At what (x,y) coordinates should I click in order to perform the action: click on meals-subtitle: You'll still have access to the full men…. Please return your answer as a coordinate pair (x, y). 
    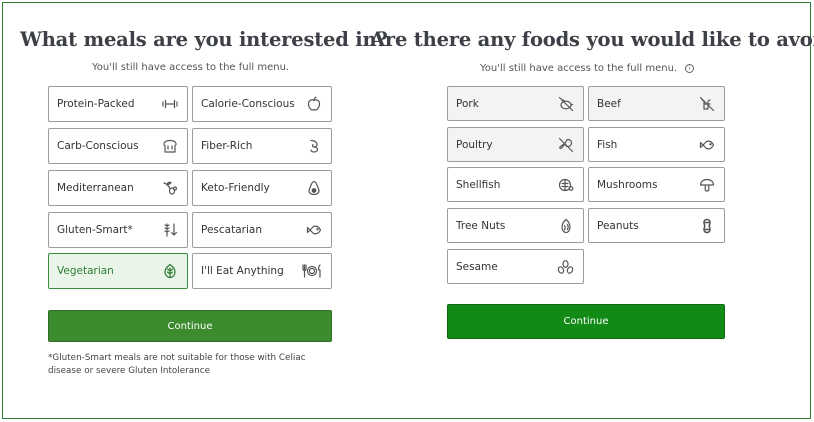
    Looking at the image, I should click on (191, 67).